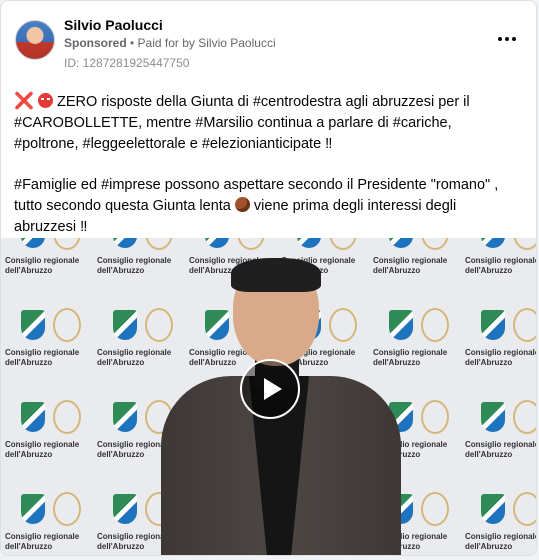 The height and width of the screenshot is (560, 539). Describe the element at coordinates (95, 43) in the screenshot. I see `sponsored-label: Sponsored` at that location.